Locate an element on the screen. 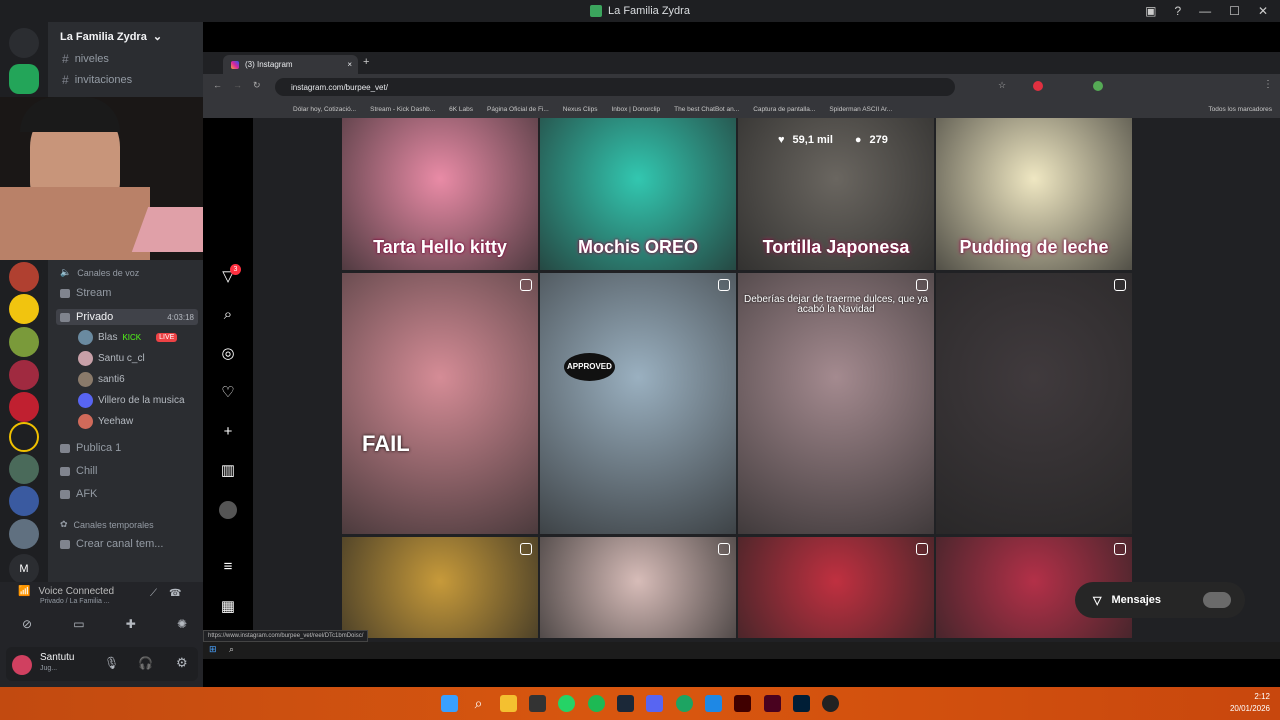 The height and width of the screenshot is (720, 1280). messages-button: ▽ Mensajes is located at coordinates (1160, 600).